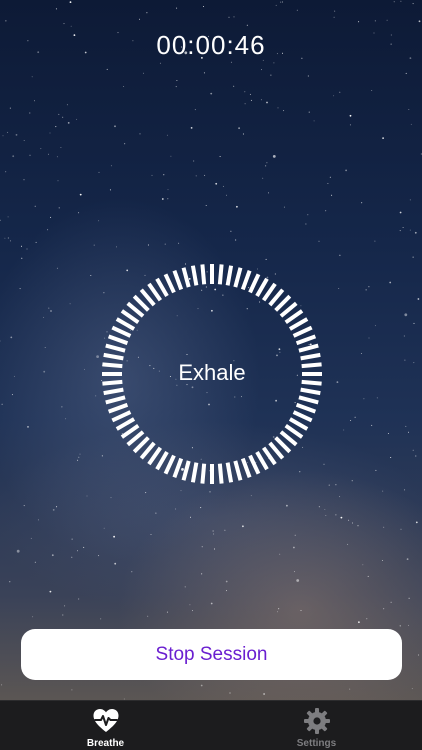 The image size is (422, 750). What do you see at coordinates (105, 725) in the screenshot?
I see `tab-breathe: Breathe` at bounding box center [105, 725].